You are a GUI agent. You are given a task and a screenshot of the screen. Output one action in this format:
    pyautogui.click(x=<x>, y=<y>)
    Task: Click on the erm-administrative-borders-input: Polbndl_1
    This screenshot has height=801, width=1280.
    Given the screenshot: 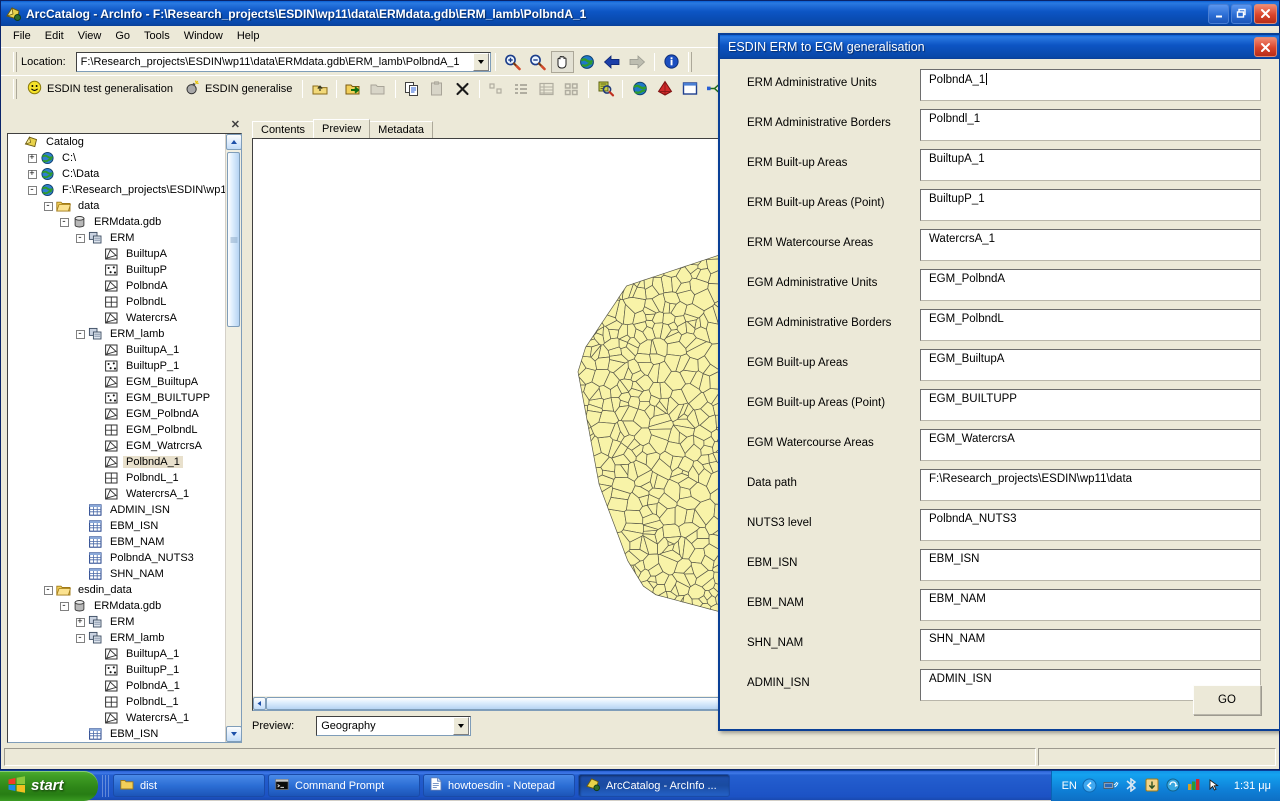 What is the action you would take?
    pyautogui.click(x=1090, y=125)
    